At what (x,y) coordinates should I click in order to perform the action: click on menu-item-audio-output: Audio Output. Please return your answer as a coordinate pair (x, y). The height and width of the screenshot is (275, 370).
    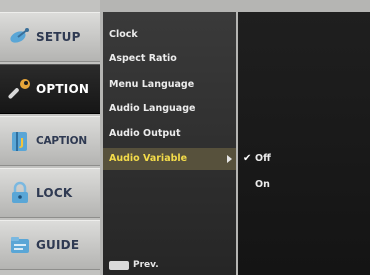
    Looking at the image, I should click on (169, 134).